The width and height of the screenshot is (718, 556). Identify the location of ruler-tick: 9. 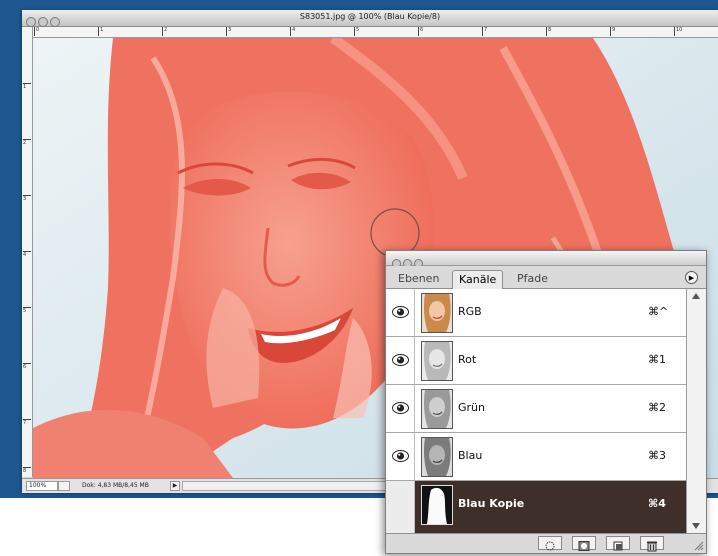
(612, 31).